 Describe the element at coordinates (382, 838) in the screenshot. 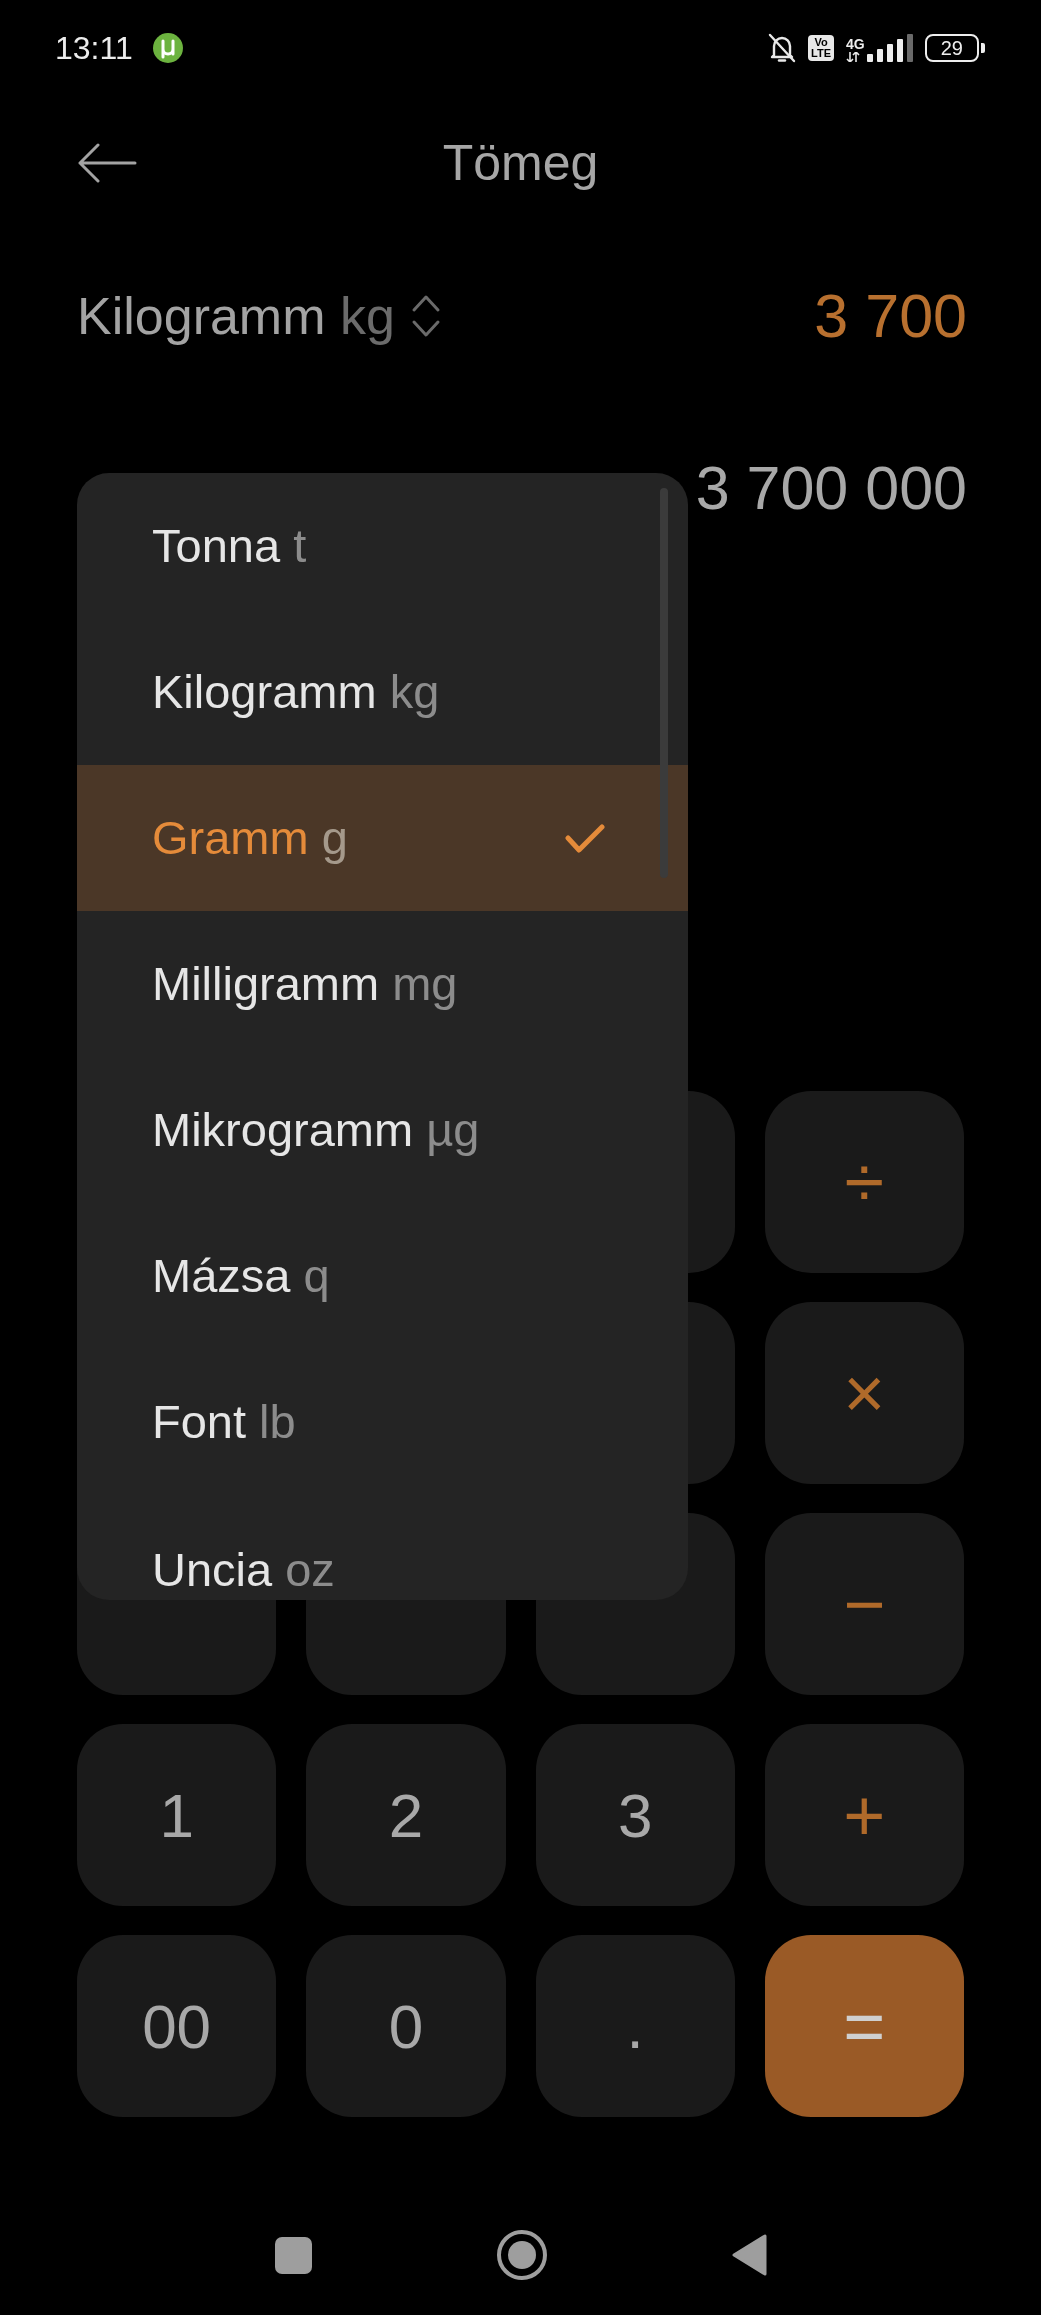

I see `unit-option: Gramm g` at that location.